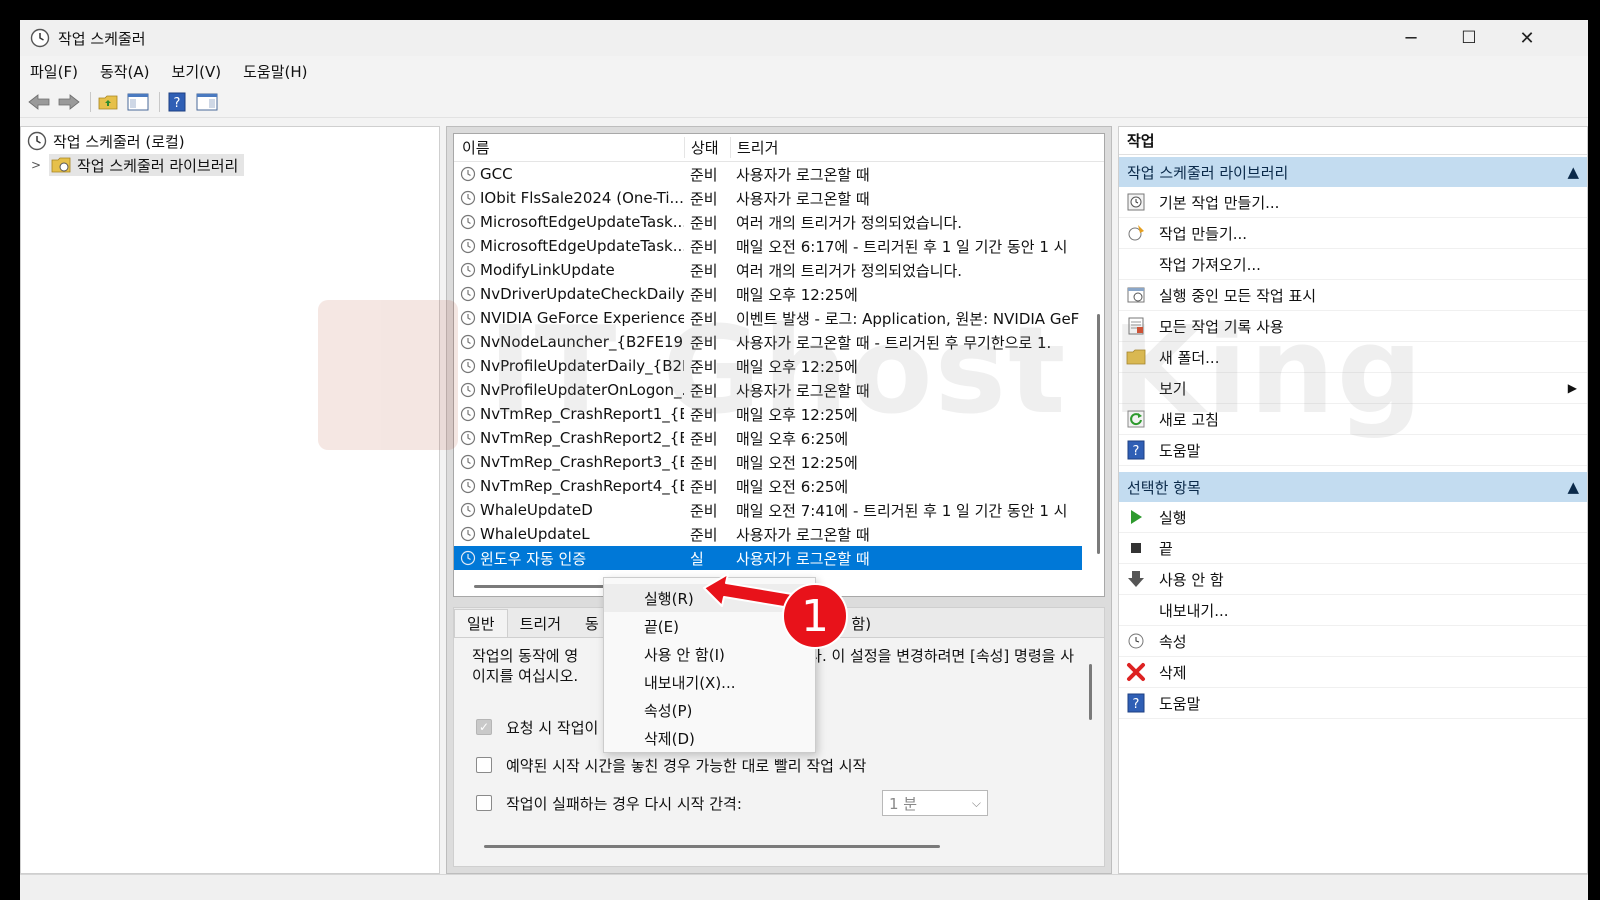 The width and height of the screenshot is (1600, 900). What do you see at coordinates (69, 102) in the screenshot?
I see `forward-button` at bounding box center [69, 102].